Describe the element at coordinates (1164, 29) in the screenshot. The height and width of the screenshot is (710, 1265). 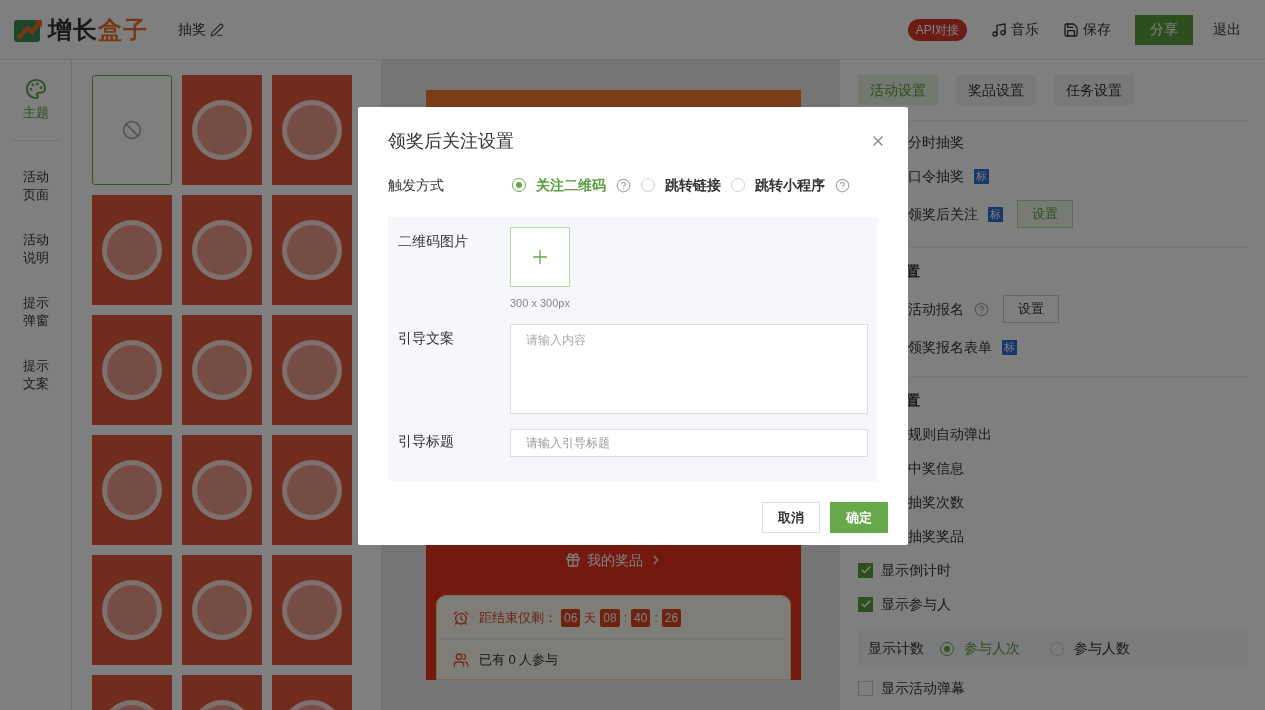
I see `share-button: 分享` at that location.